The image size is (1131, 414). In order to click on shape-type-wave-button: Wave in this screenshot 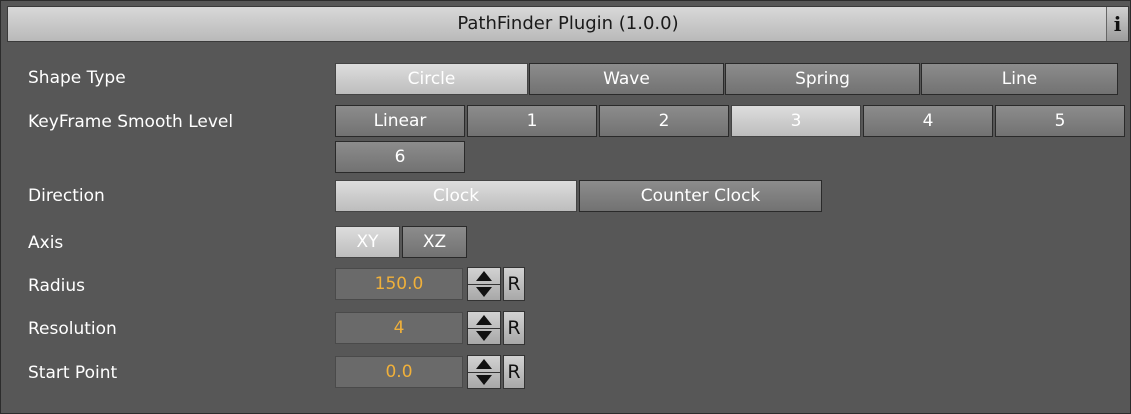, I will do `click(626, 79)`.